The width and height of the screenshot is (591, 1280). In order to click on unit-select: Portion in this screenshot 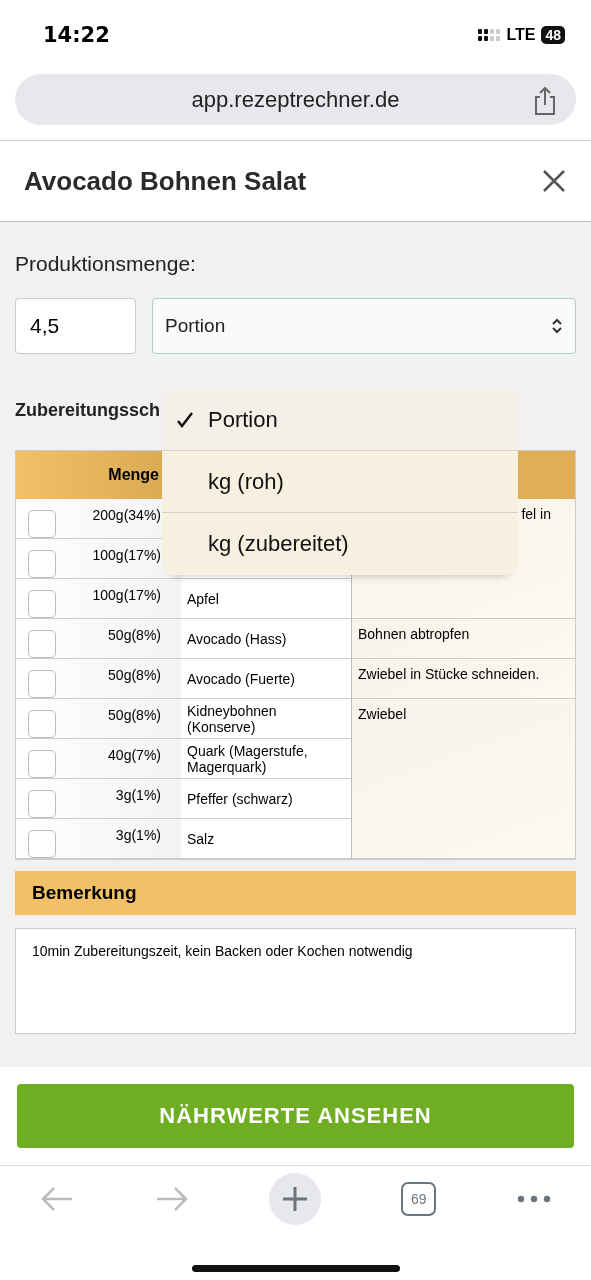, I will do `click(364, 326)`.